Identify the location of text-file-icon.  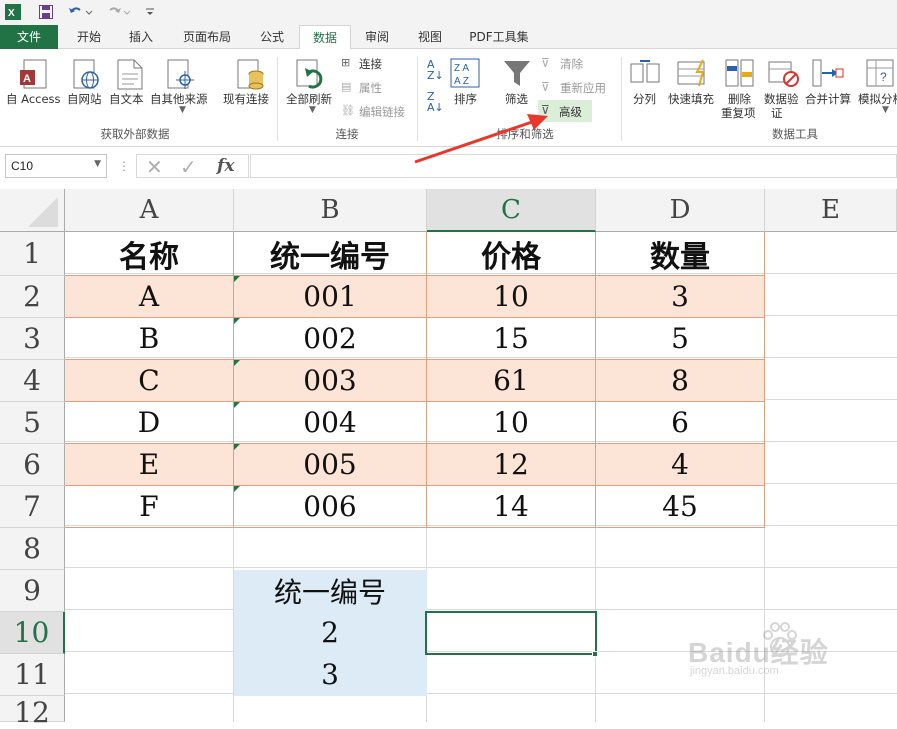
(130, 76).